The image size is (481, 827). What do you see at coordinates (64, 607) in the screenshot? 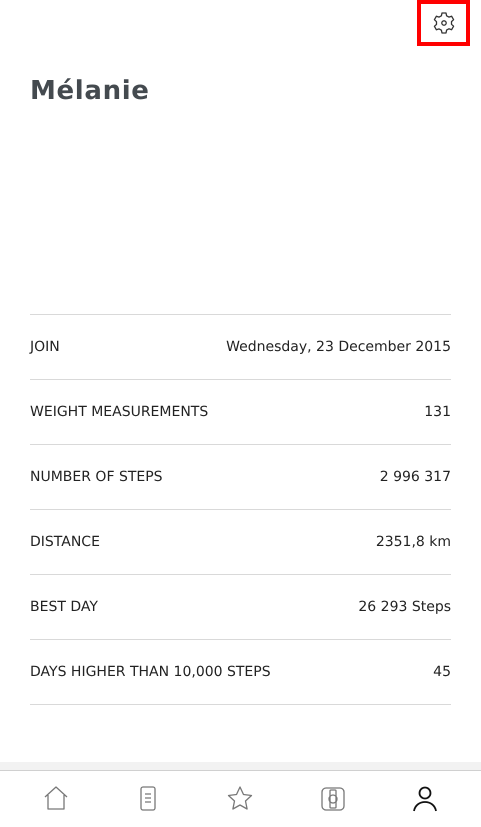
I see `stat-label: BEST DAY` at bounding box center [64, 607].